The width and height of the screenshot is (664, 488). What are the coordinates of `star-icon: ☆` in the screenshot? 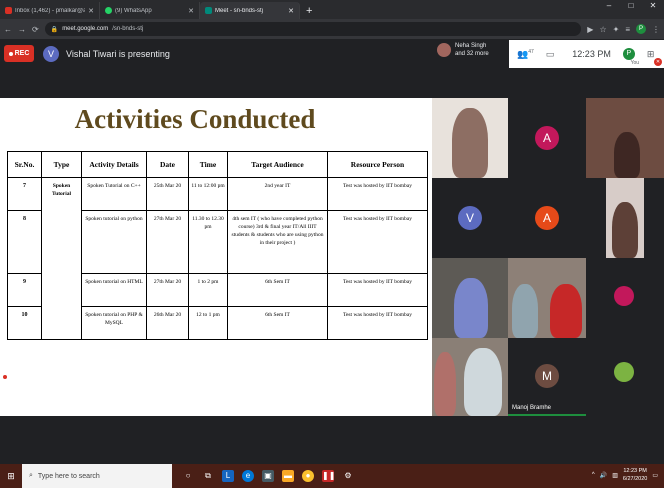 It's located at (602, 29).